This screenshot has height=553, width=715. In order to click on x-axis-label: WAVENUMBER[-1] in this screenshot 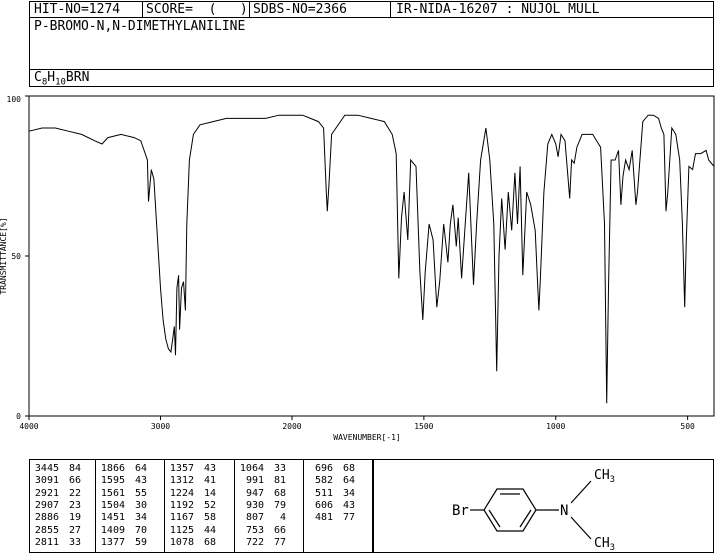, I will do `click(366, 437)`.